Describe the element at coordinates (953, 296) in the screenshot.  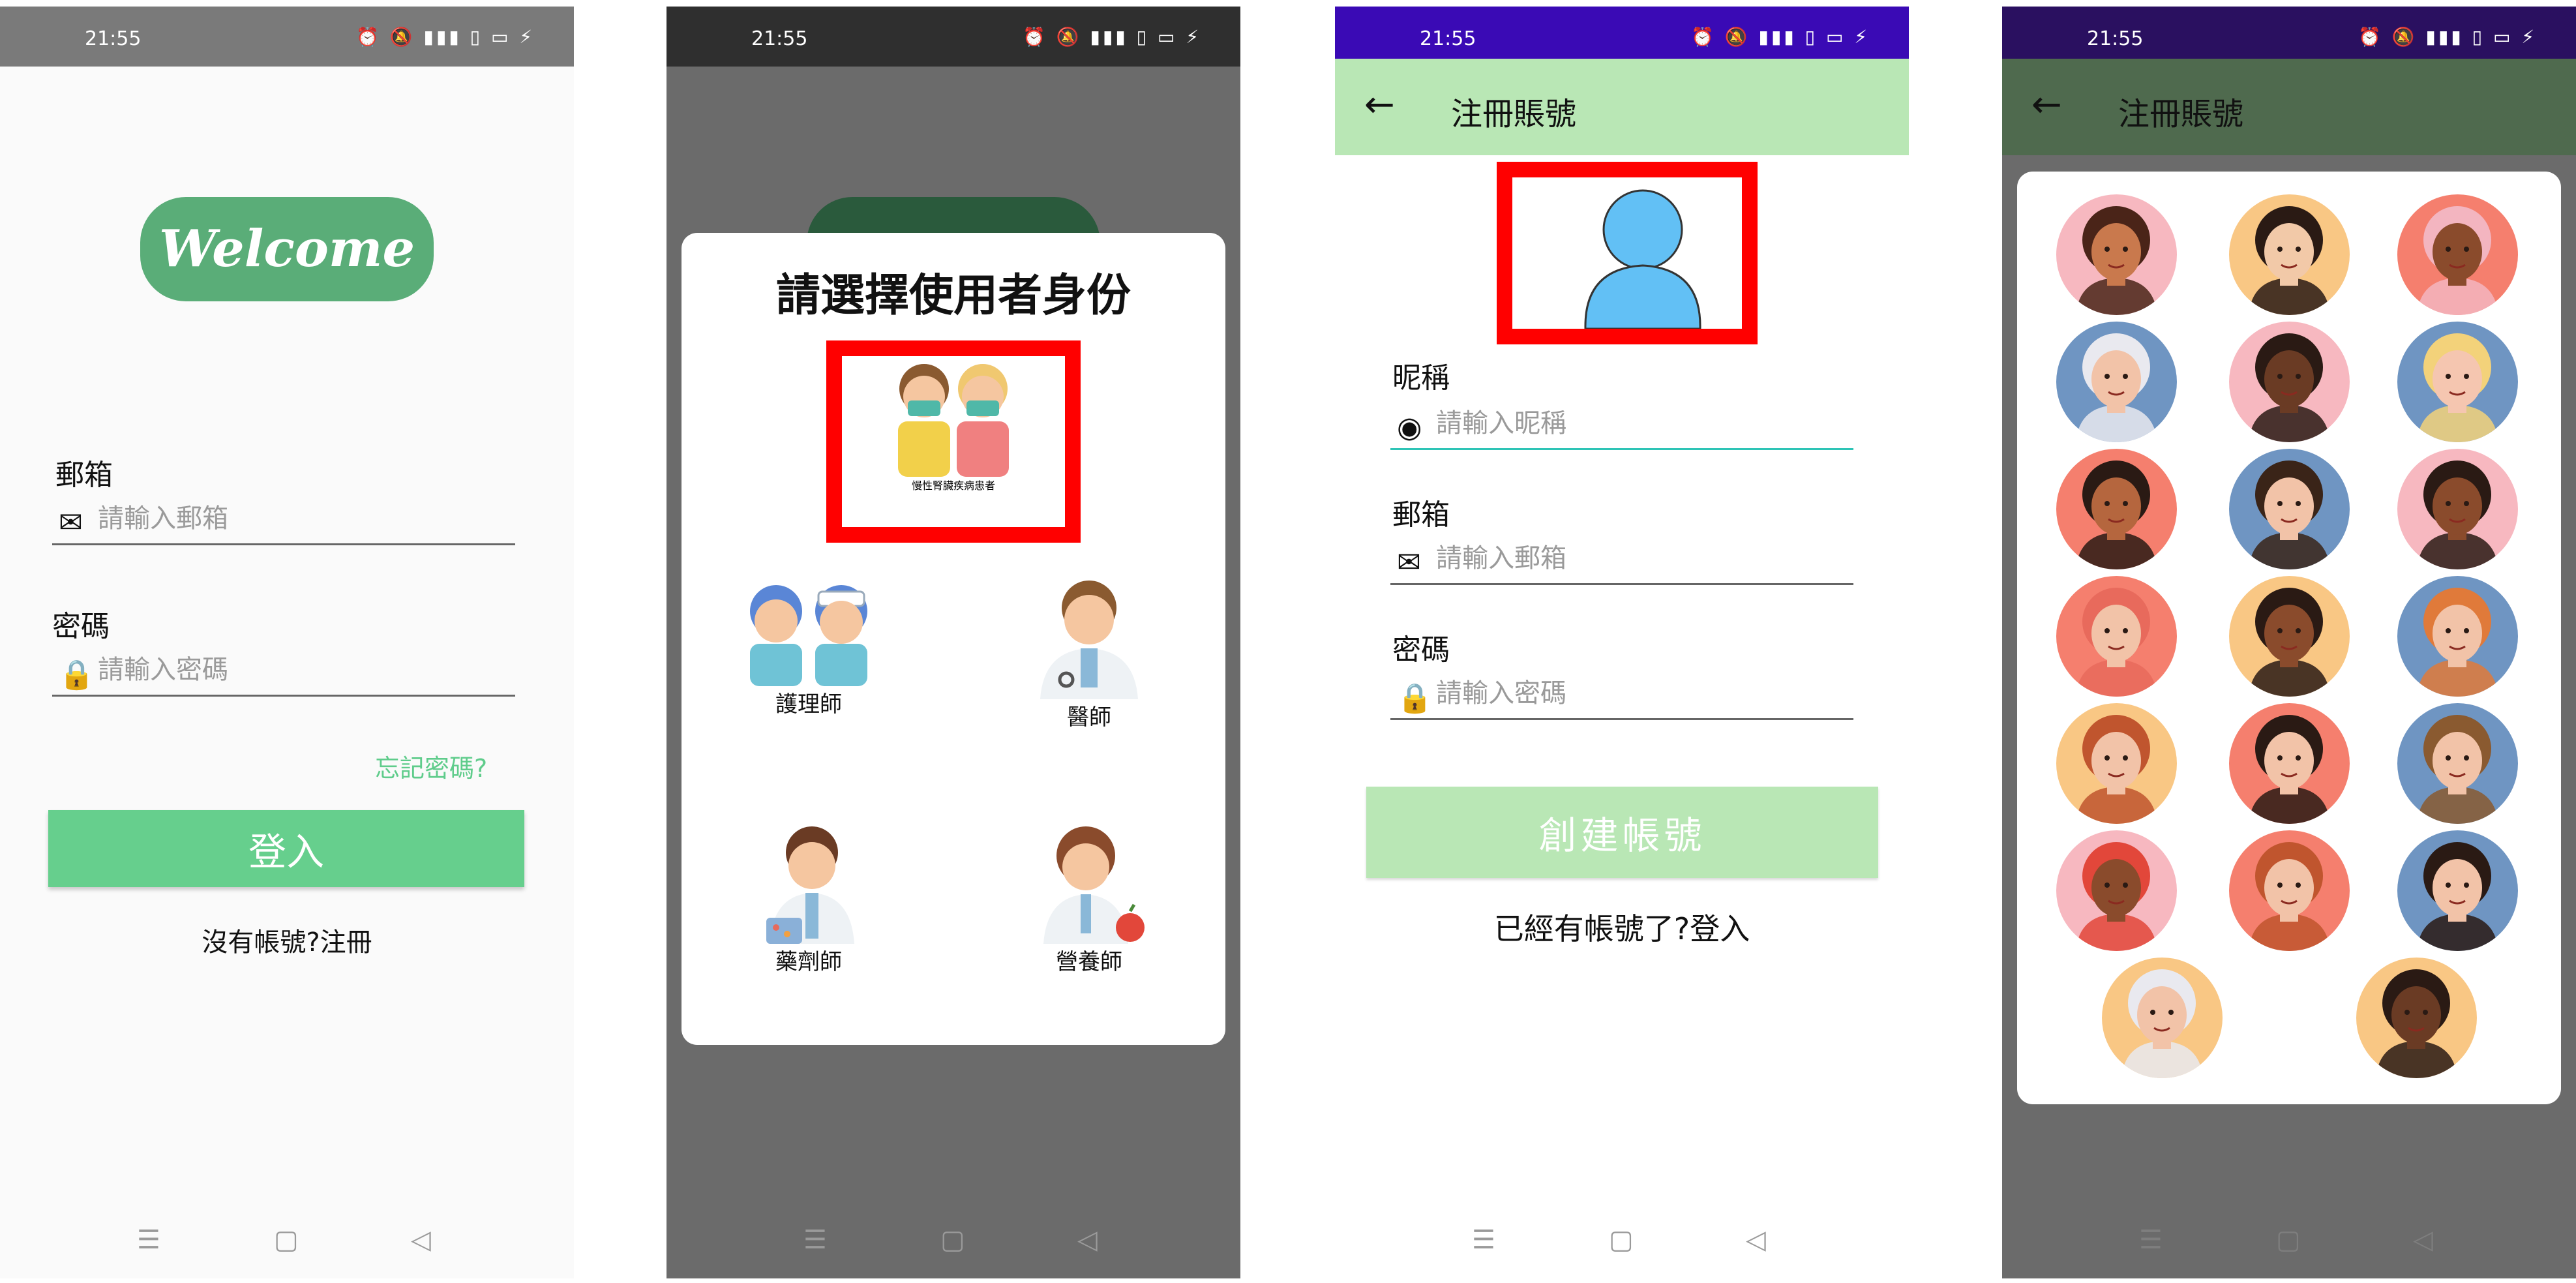
I see `dialog-title: 請選擇使用者身份` at that location.